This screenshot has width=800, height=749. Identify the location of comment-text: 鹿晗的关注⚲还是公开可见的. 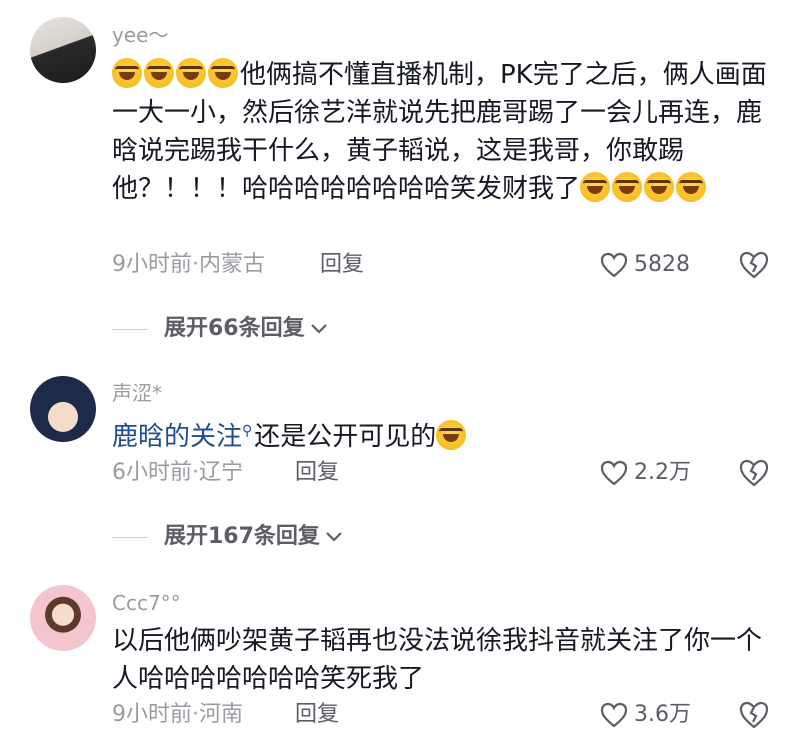
(442, 434).